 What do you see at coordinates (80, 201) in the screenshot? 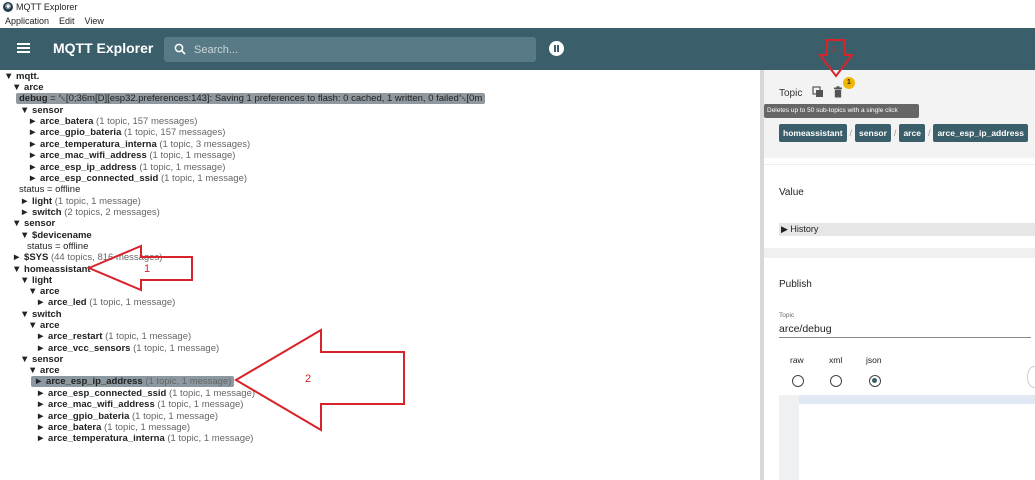
I see `tree-row: ► light (1 topic, 1 message)` at bounding box center [80, 201].